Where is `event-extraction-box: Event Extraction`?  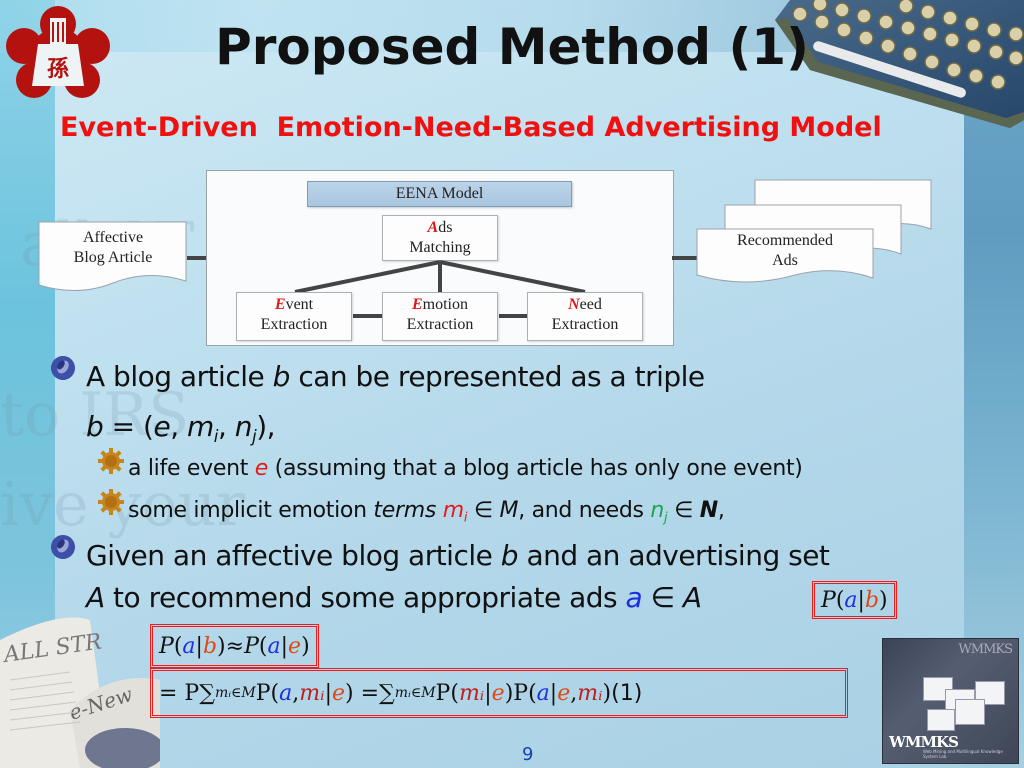
event-extraction-box: Event Extraction is located at coordinates (294, 316).